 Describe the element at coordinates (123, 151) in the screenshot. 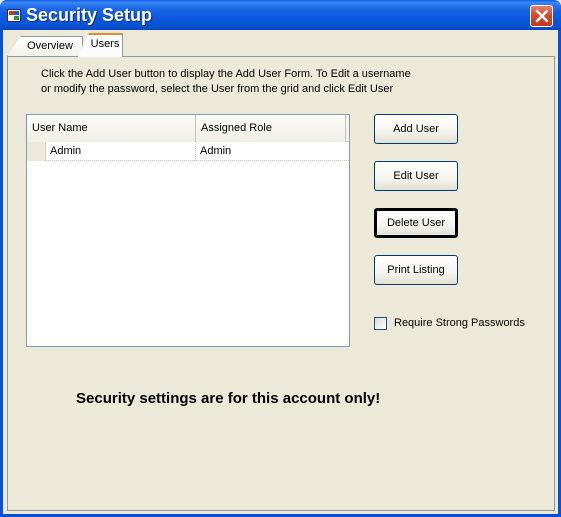

I see `cell-user-name: Admin` at that location.